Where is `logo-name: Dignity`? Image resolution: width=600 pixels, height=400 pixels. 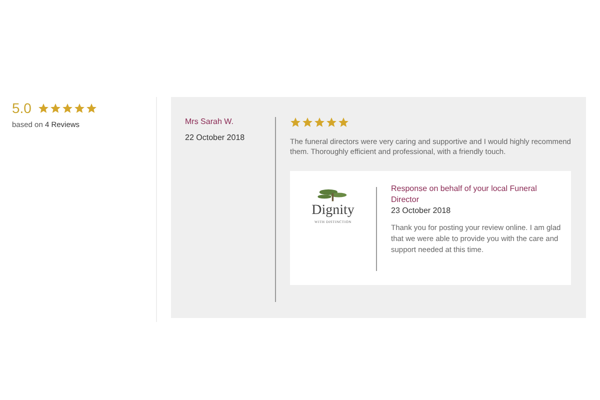 logo-name: Dignity is located at coordinates (333, 210).